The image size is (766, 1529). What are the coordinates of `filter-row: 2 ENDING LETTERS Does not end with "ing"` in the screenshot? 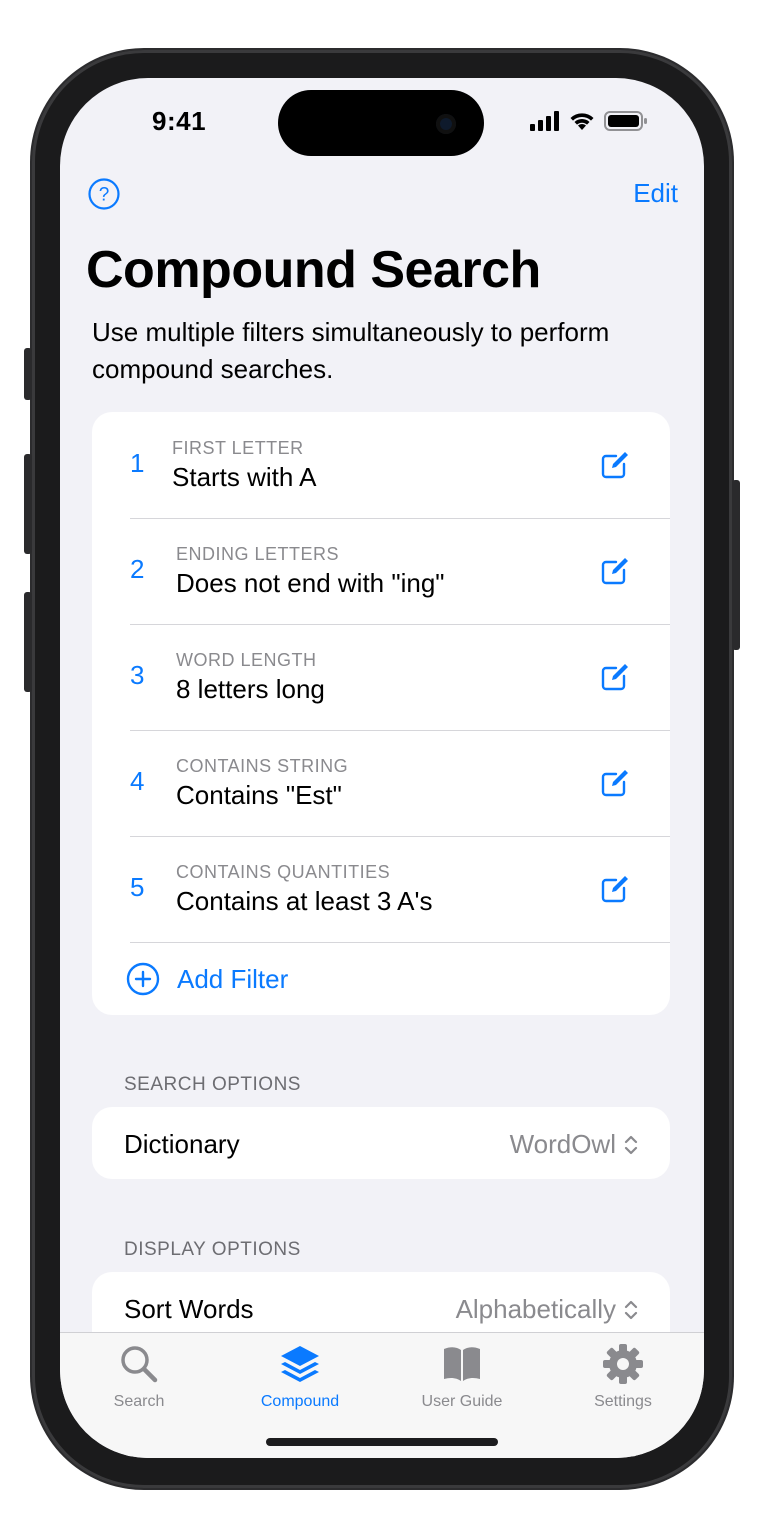 It's located at (381, 571).